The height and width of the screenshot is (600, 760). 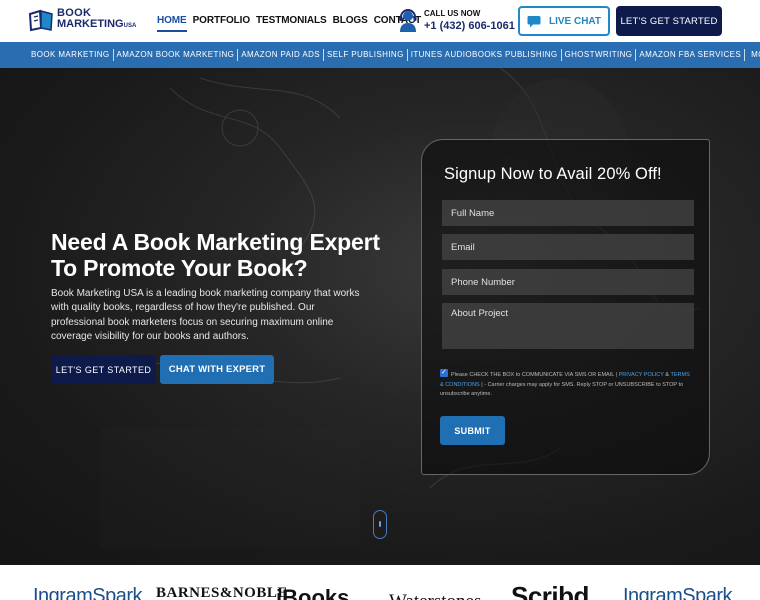 I want to click on logo-ibooks: iBooks, so click(x=313, y=592).